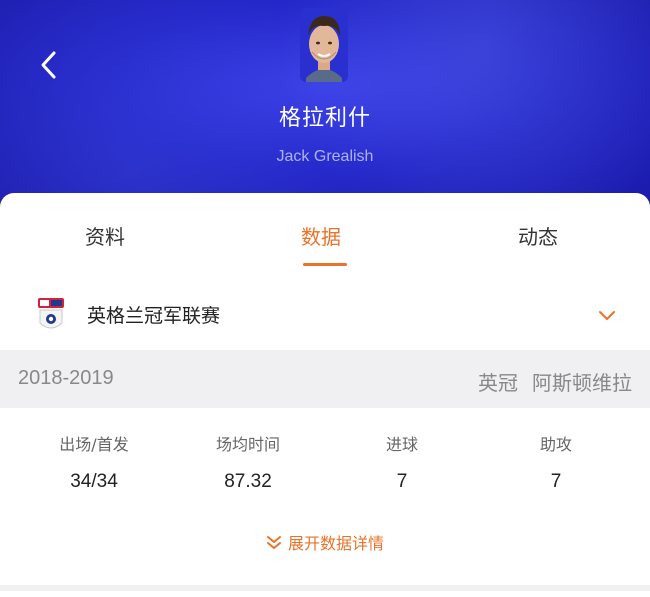  Describe the element at coordinates (248, 481) in the screenshot. I see `stat-value: 87.32` at that location.